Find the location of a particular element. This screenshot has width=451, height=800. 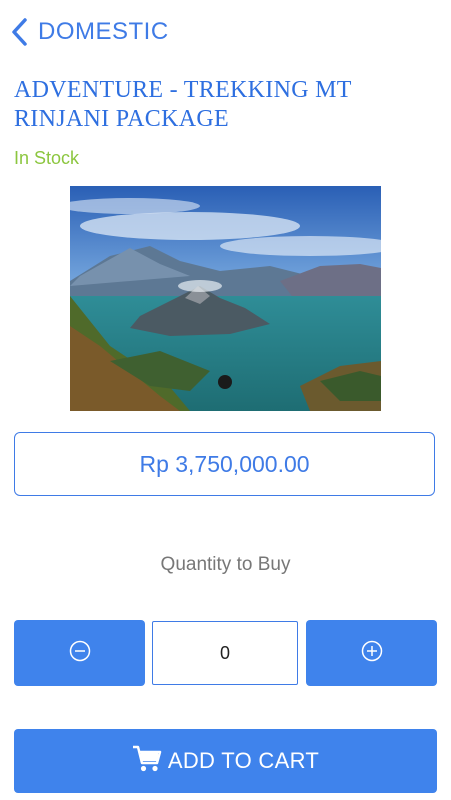

price-value: Rp 3,750,000.00 is located at coordinates (224, 463).